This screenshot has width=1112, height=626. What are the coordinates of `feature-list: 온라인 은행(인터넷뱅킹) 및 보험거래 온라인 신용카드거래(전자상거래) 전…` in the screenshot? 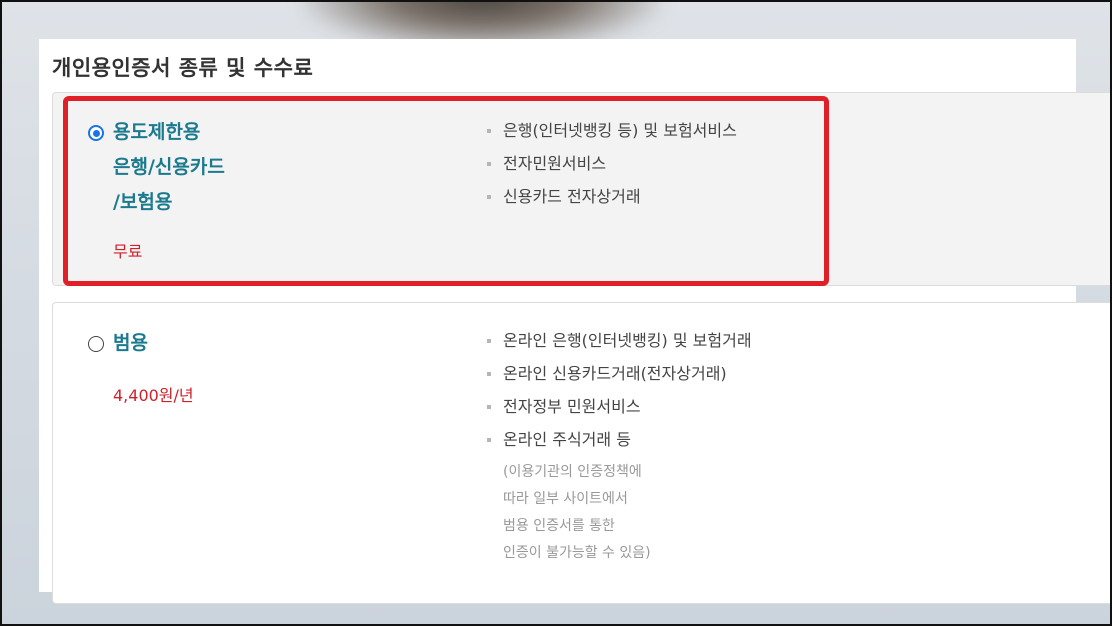 It's located at (619, 397).